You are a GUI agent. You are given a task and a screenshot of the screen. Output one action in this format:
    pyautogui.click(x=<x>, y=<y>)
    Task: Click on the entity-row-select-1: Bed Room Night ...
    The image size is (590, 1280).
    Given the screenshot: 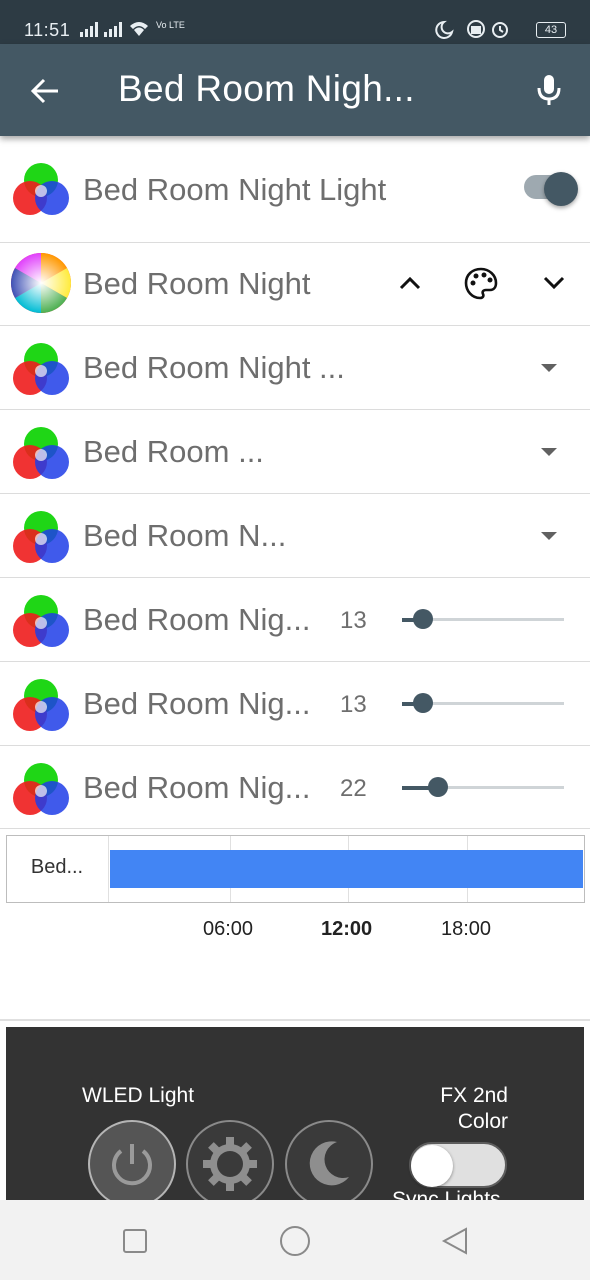 What is the action you would take?
    pyautogui.click(x=295, y=368)
    